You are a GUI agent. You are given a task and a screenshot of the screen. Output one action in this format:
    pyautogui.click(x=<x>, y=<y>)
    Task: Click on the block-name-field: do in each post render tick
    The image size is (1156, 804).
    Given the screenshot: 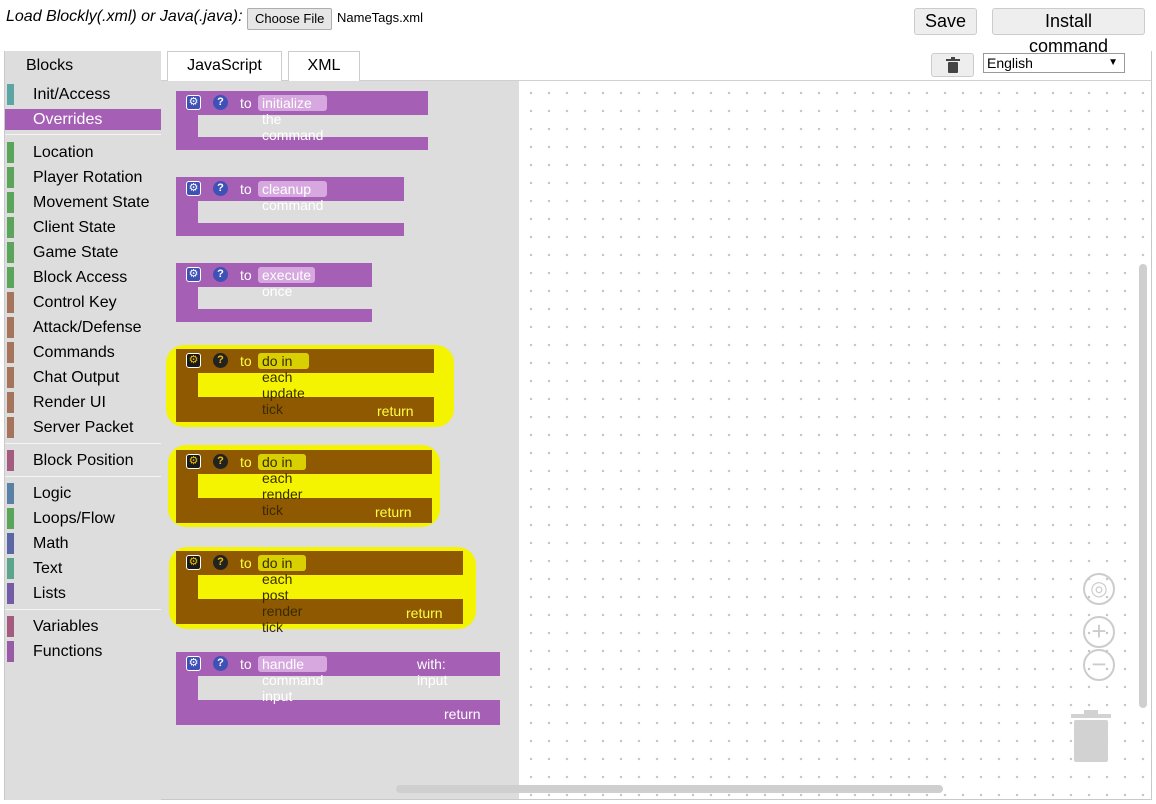 What is the action you would take?
    pyautogui.click(x=282, y=595)
    